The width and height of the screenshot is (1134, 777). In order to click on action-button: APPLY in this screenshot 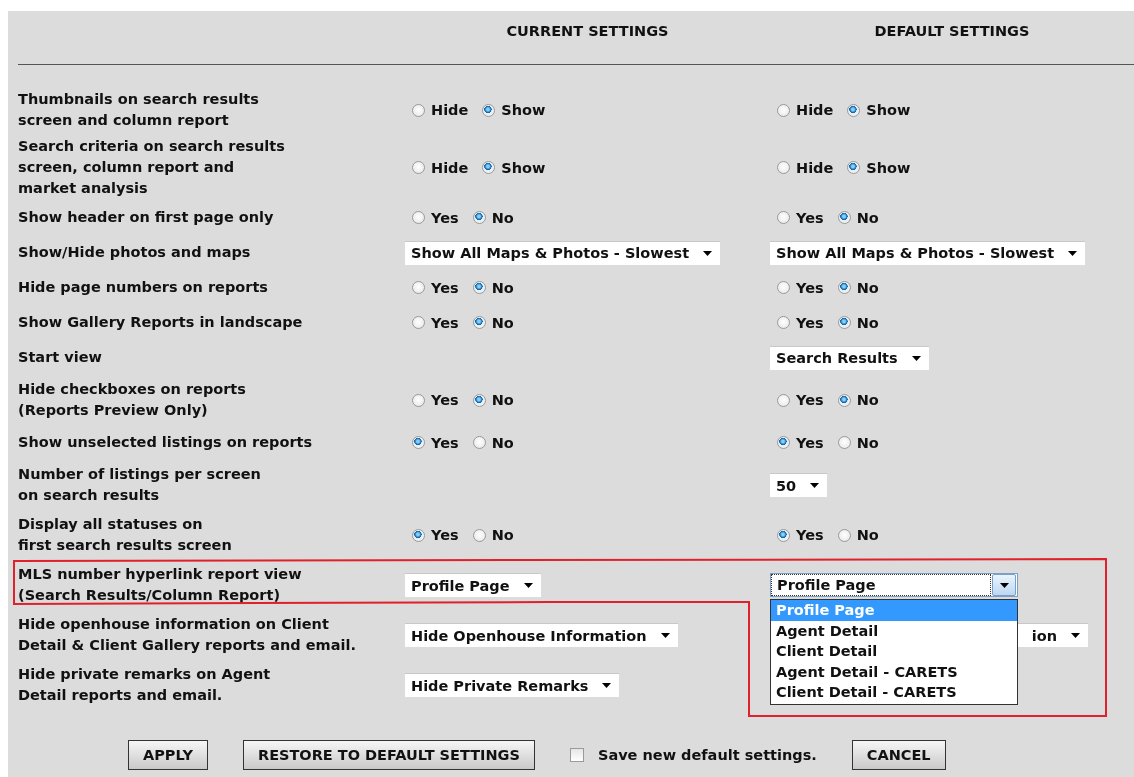, I will do `click(168, 755)`.